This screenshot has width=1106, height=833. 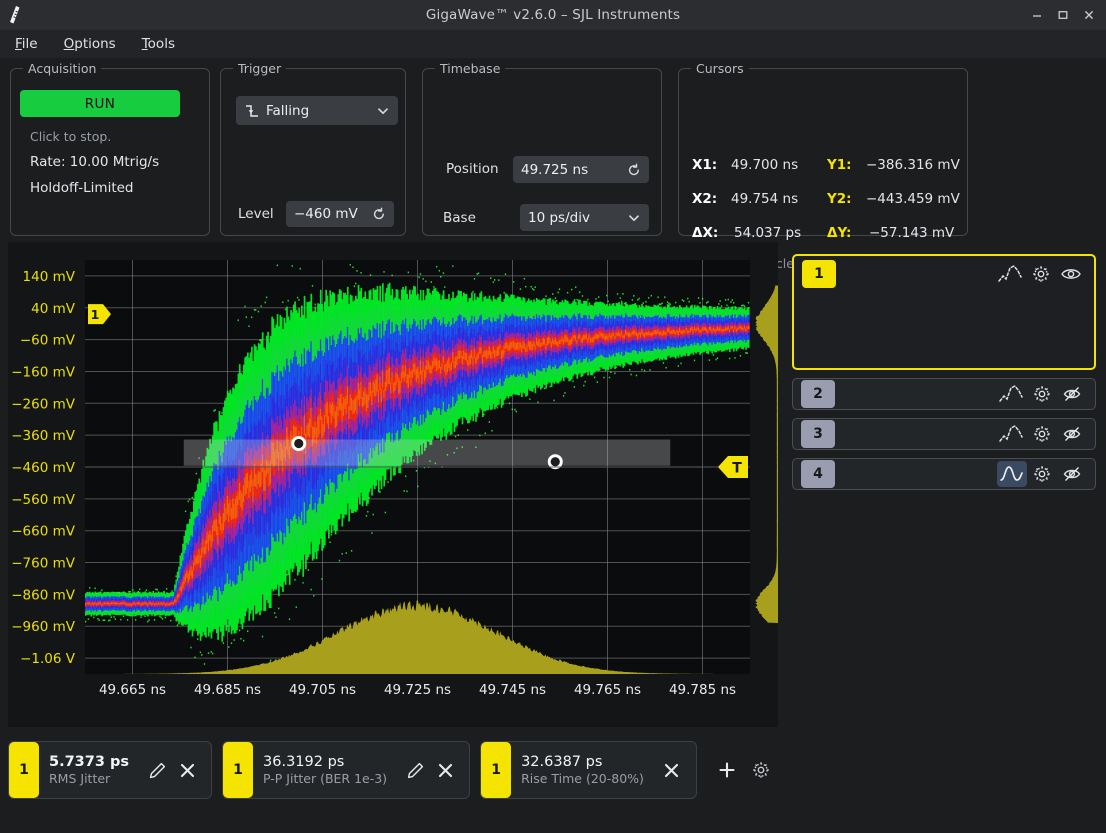 What do you see at coordinates (720, 68) in the screenshot?
I see `cursors-legend: Cursors` at bounding box center [720, 68].